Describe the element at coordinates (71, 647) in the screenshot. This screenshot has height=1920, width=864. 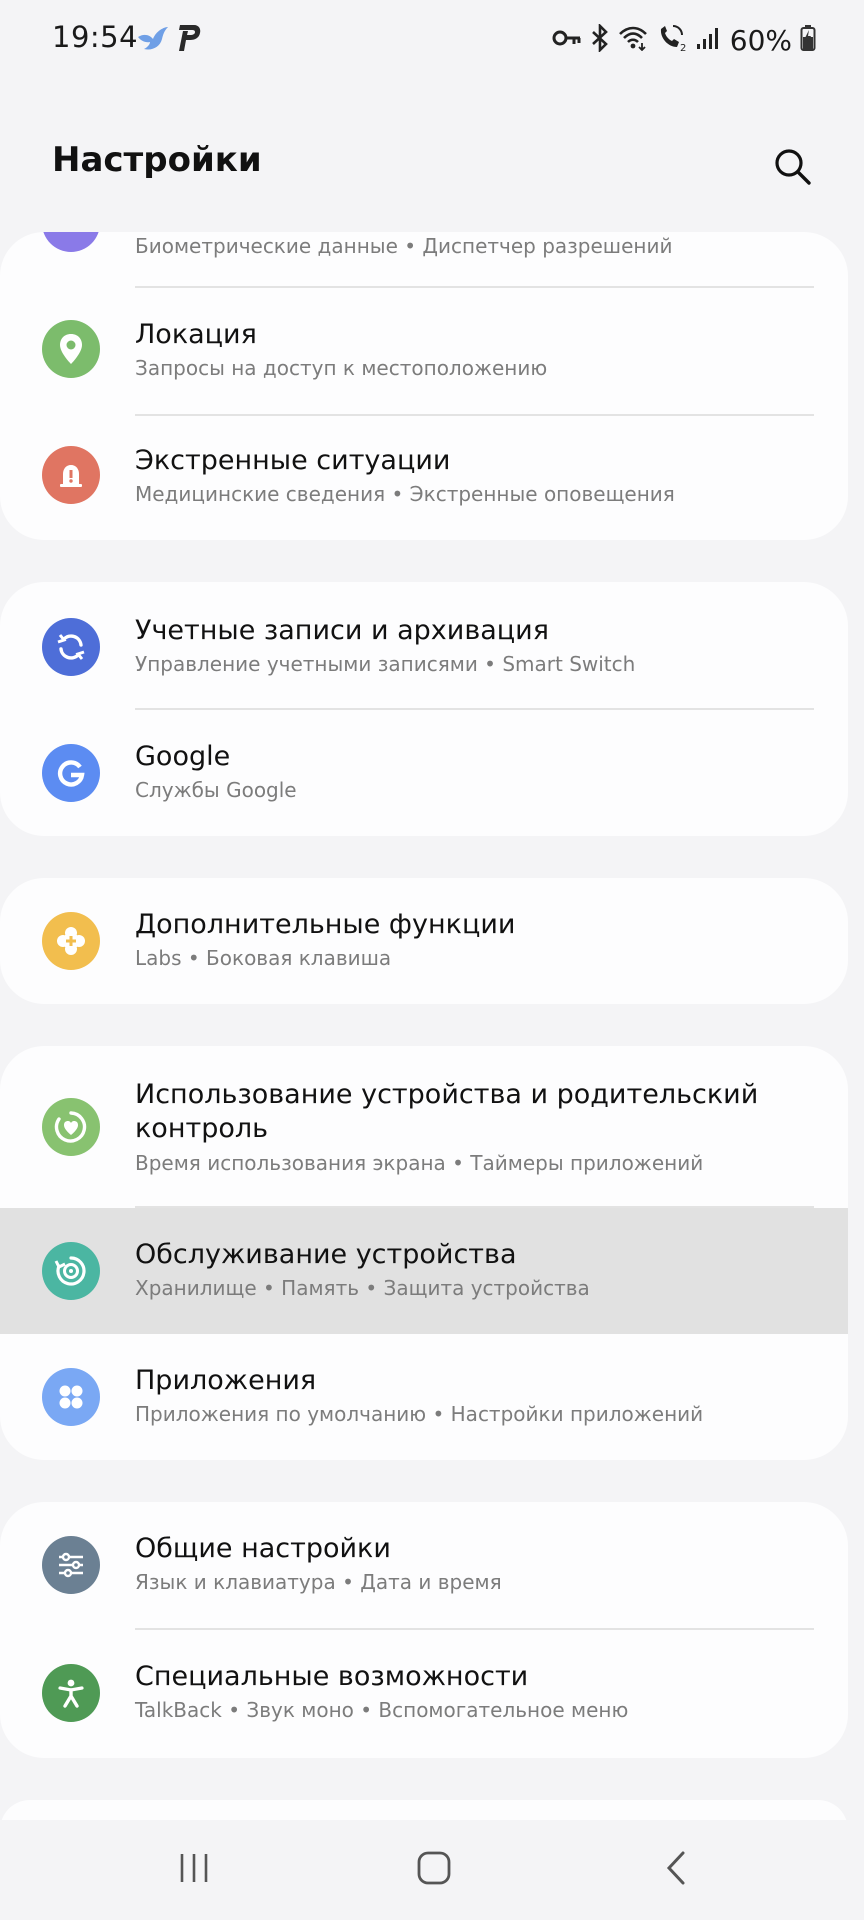
I see `sync-icon` at that location.